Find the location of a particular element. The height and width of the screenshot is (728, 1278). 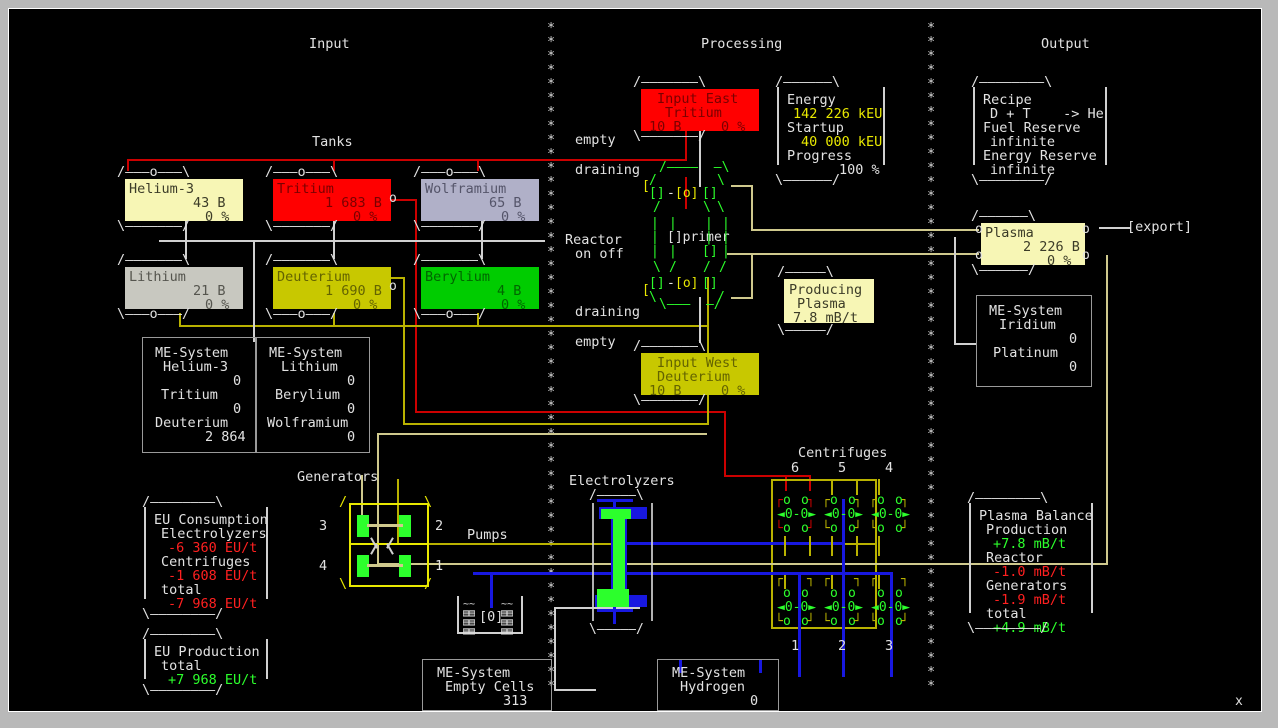

gen-frame-bottom is located at coordinates (389, 586).